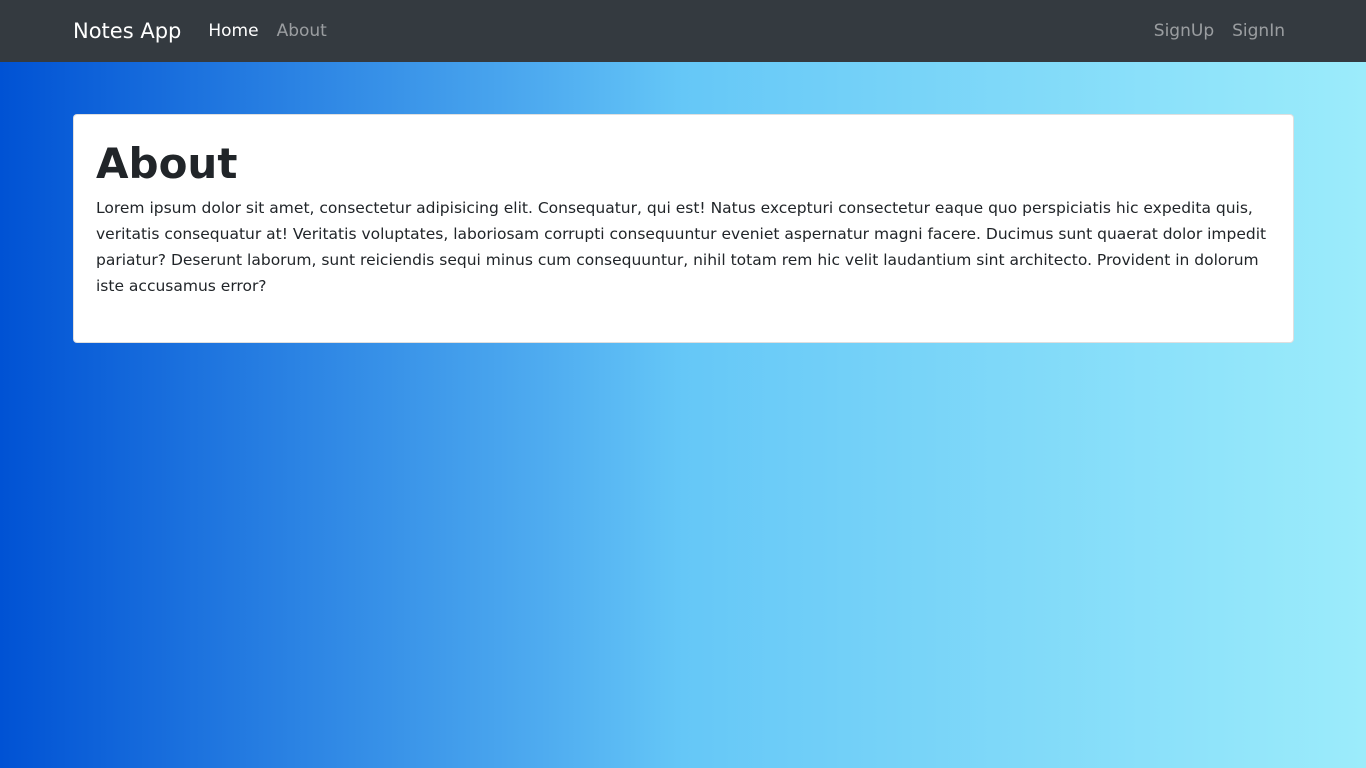 The image size is (1366, 768). I want to click on nav-about-link: About, so click(302, 31).